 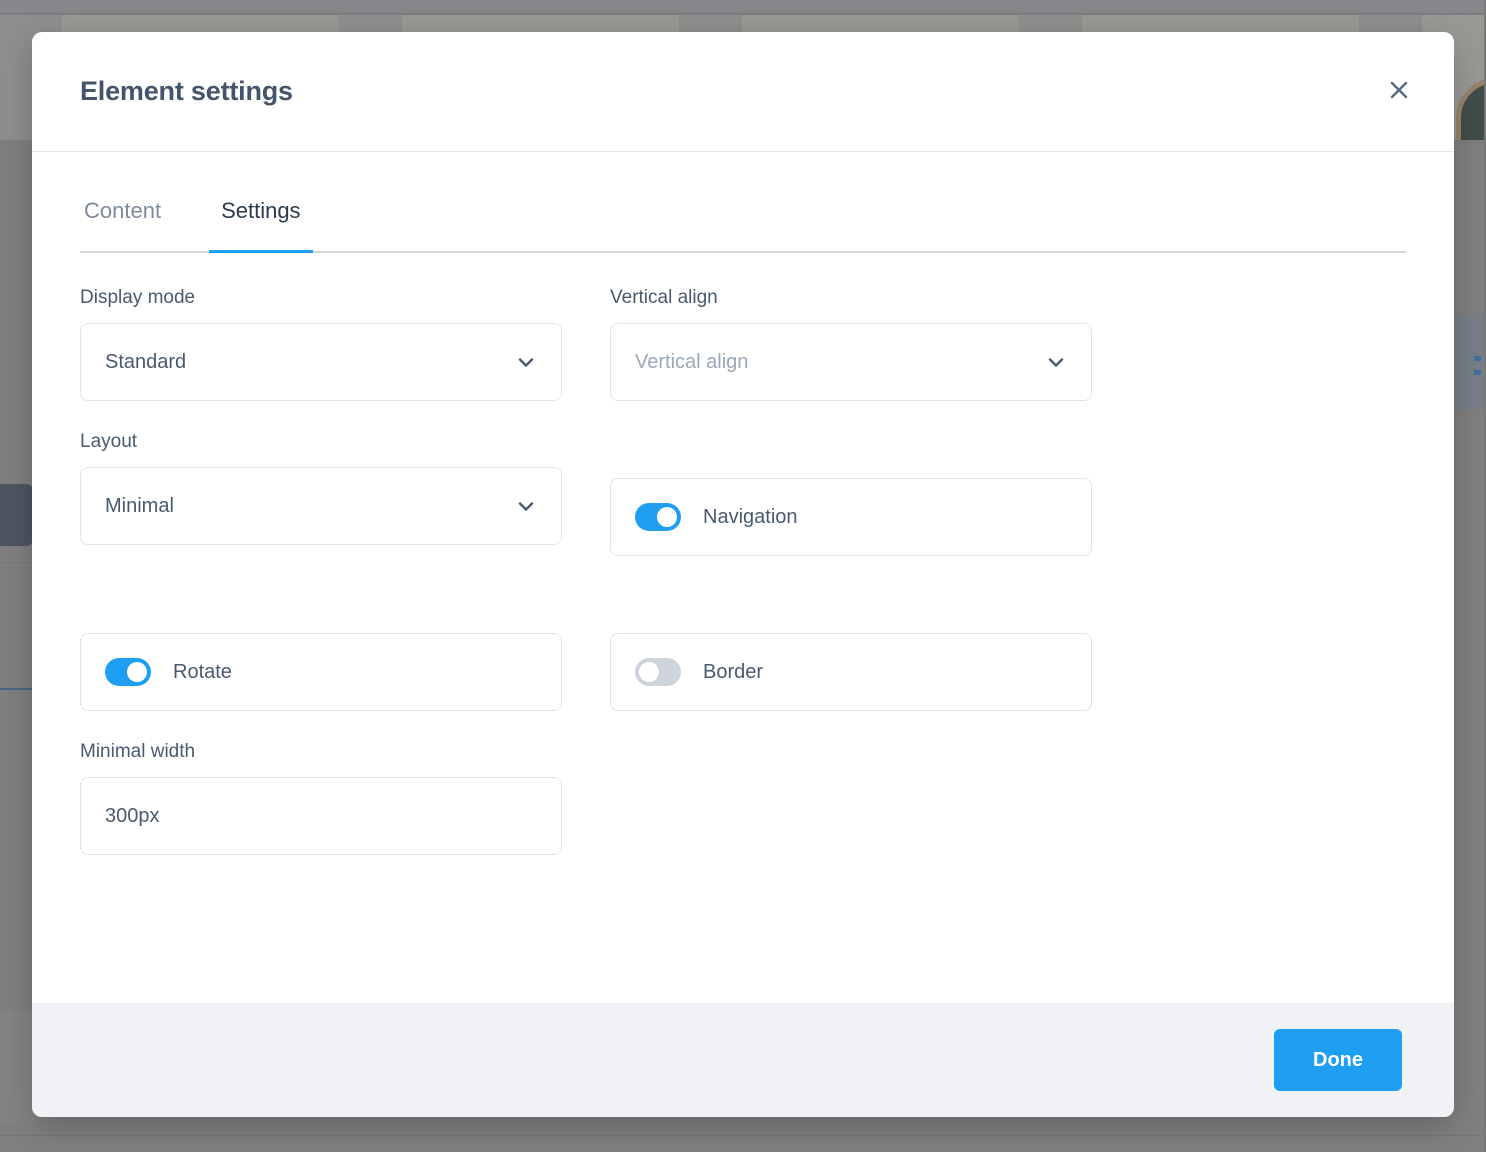 What do you see at coordinates (664, 297) in the screenshot?
I see `vertical-align-label: Vertical align` at bounding box center [664, 297].